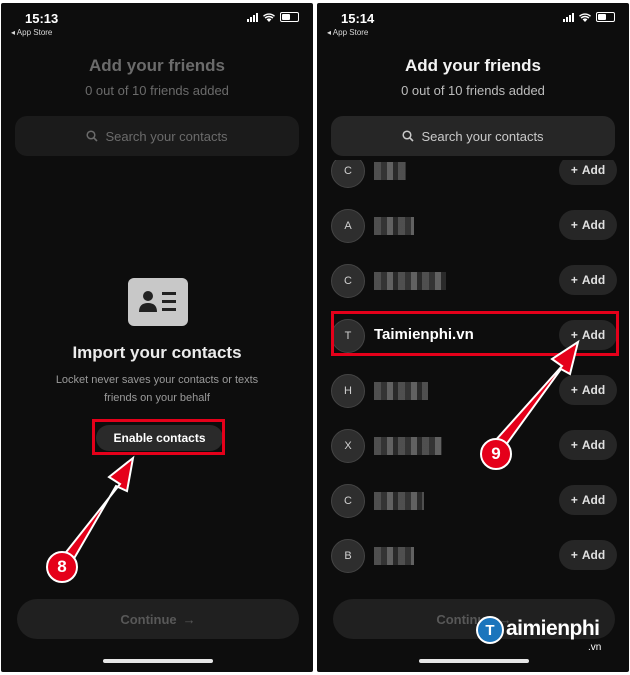 The image size is (630, 675). What do you see at coordinates (358, 18) in the screenshot?
I see `status-time: 15:14` at bounding box center [358, 18].